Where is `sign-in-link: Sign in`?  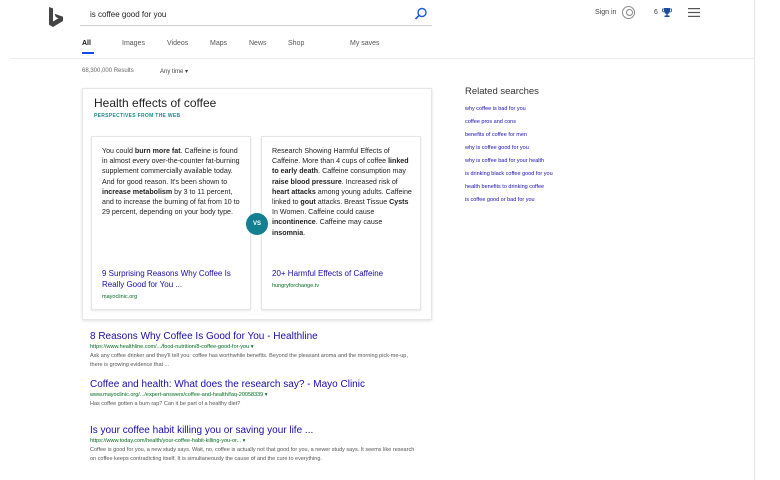 sign-in-link: Sign in is located at coordinates (605, 12).